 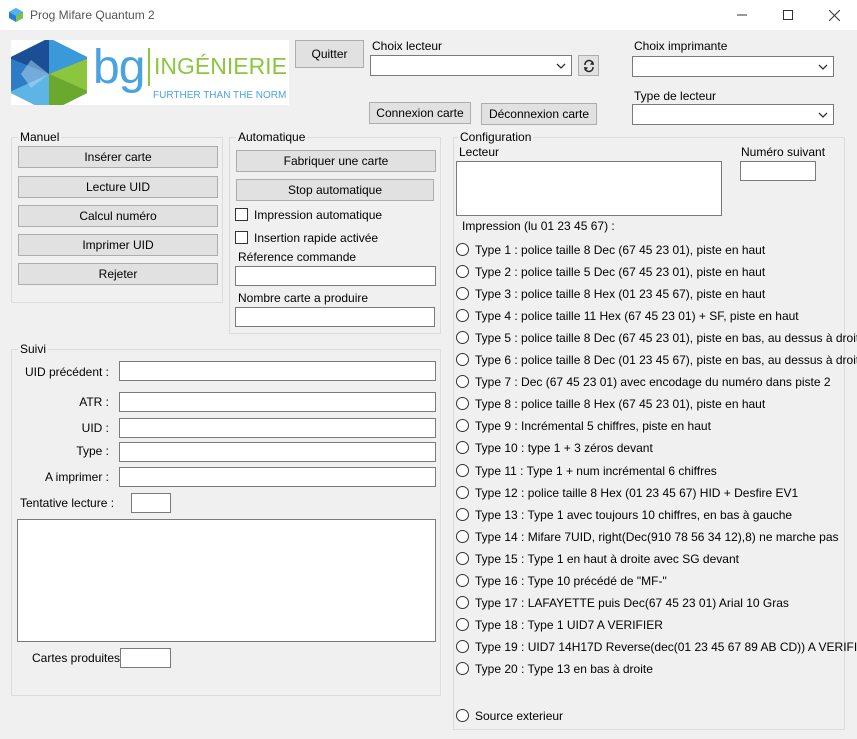 I want to click on stop-auto-button: Stop automatique, so click(x=335, y=190).